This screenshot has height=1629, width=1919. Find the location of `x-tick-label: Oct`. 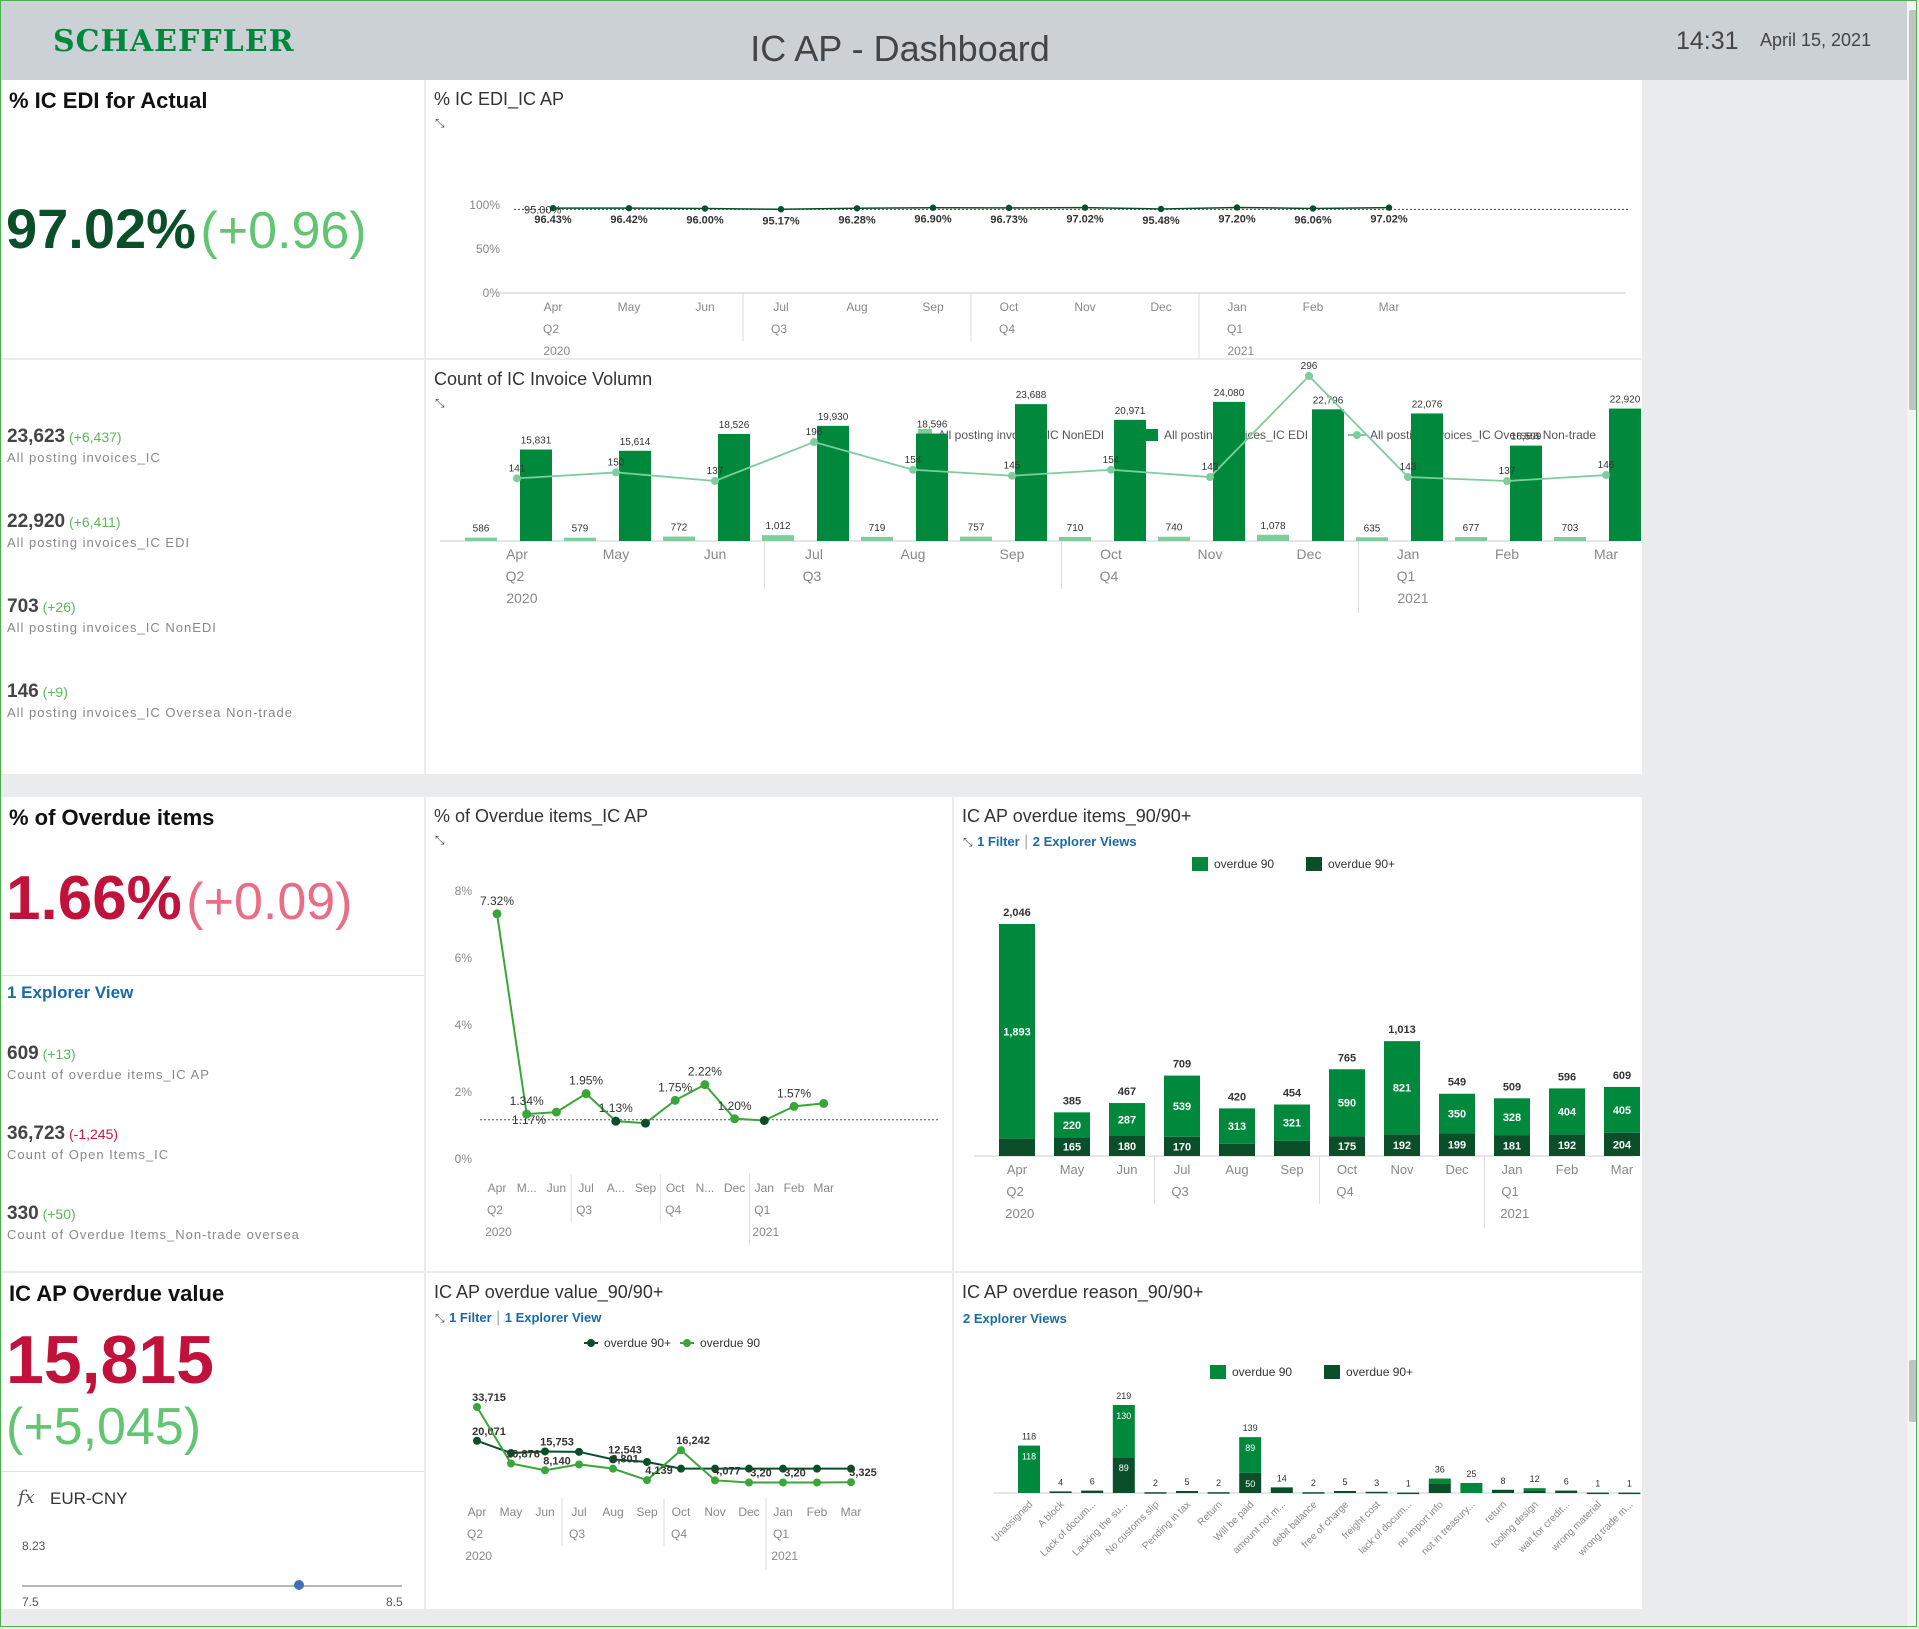

x-tick-label: Oct is located at coordinates (1347, 1169).